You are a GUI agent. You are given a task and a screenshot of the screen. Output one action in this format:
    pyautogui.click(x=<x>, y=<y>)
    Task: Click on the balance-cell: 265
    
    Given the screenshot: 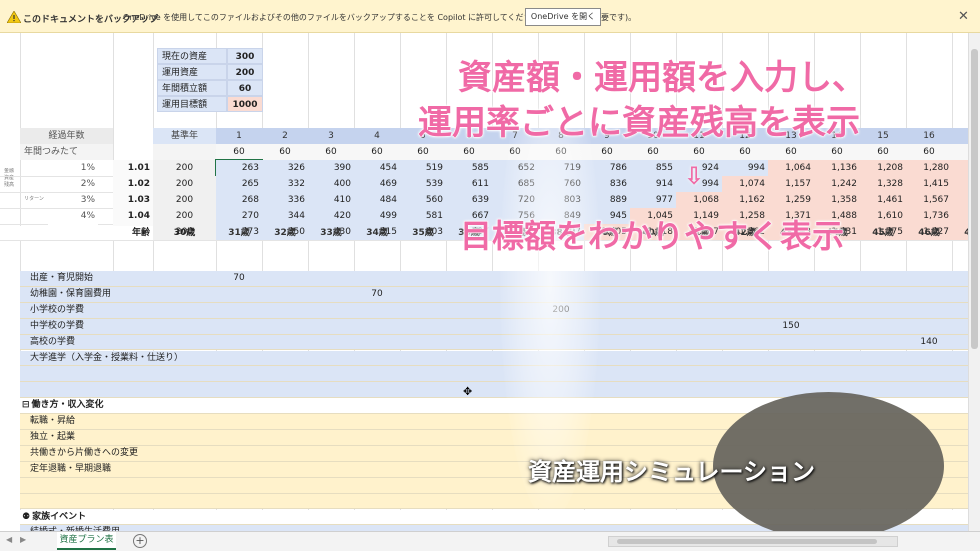 What is the action you would take?
    pyautogui.click(x=239, y=184)
    